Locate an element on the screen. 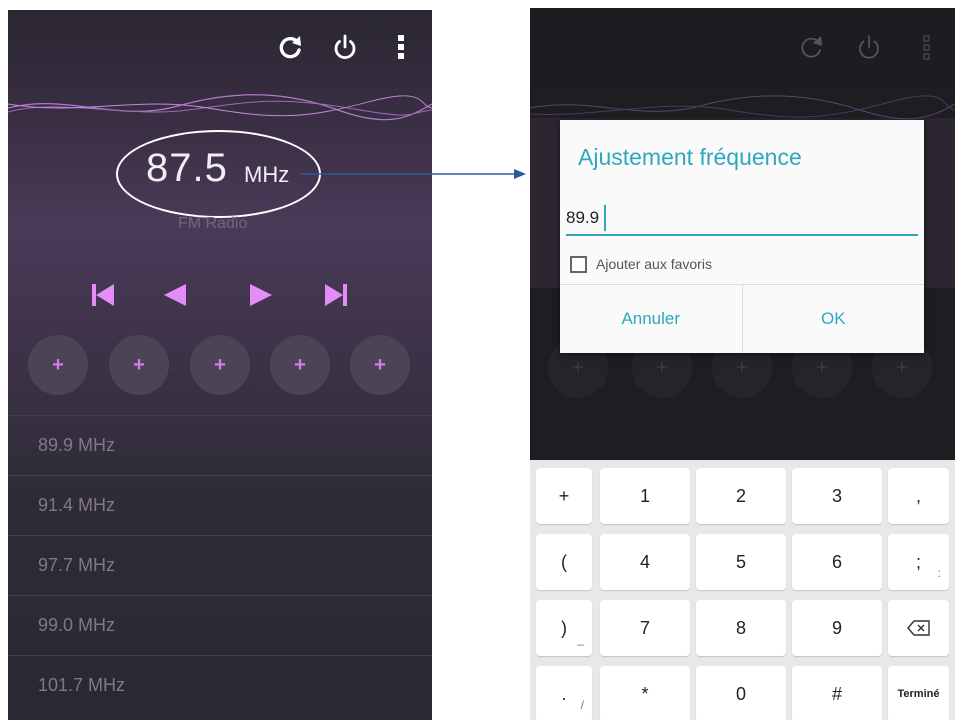 This screenshot has height=726, width=957. add-to-favorites-checkbox is located at coordinates (578, 264).